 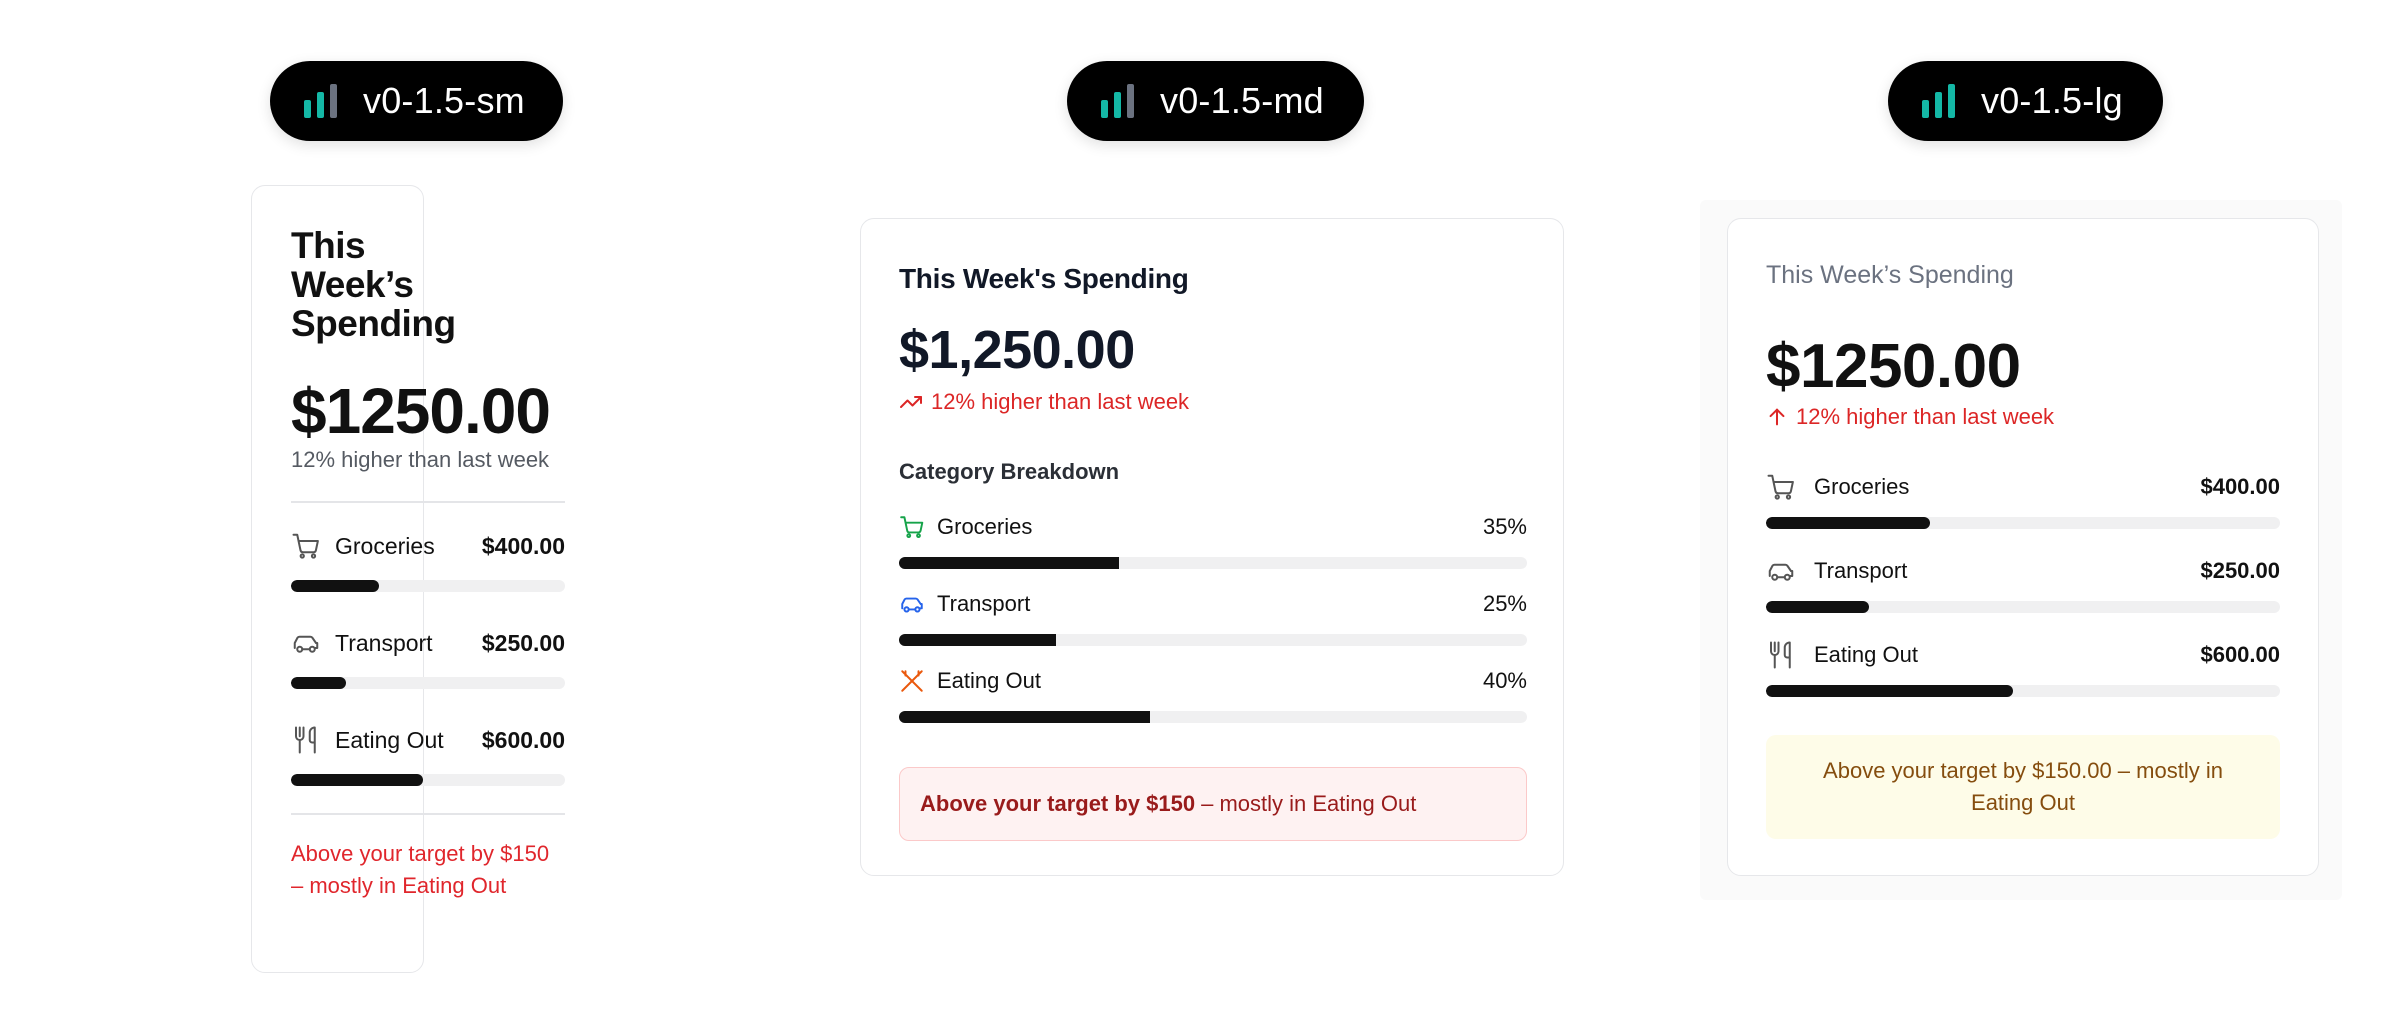 I want to click on alert-detail: – mostly in Eating Out, so click(x=1309, y=803).